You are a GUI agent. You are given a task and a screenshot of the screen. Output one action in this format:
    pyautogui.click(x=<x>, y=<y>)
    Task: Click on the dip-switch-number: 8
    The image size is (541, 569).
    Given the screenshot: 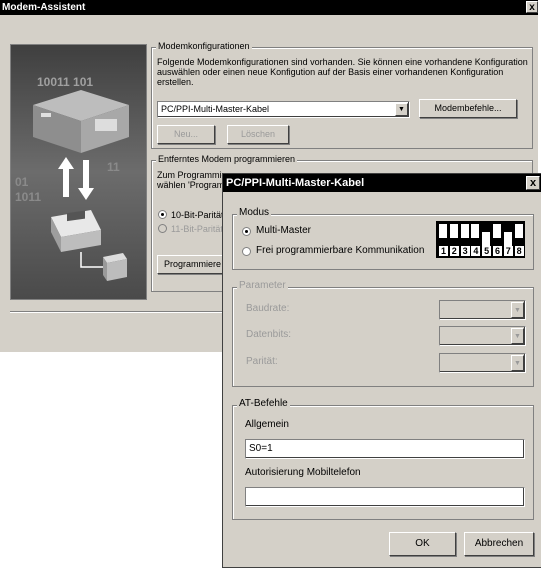 What is the action you would take?
    pyautogui.click(x=519, y=251)
    